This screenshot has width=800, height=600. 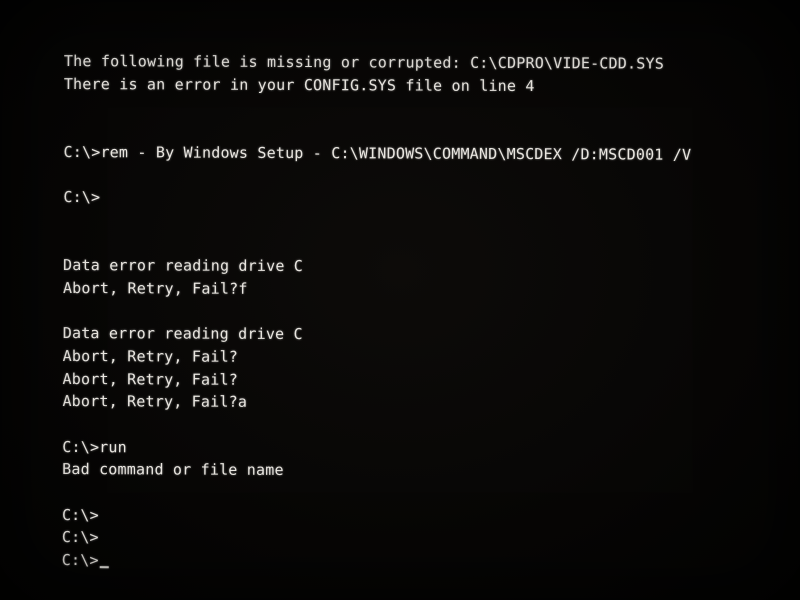 I want to click on terminal-line: Abort, Retry, Fail?a, so click(x=155, y=402).